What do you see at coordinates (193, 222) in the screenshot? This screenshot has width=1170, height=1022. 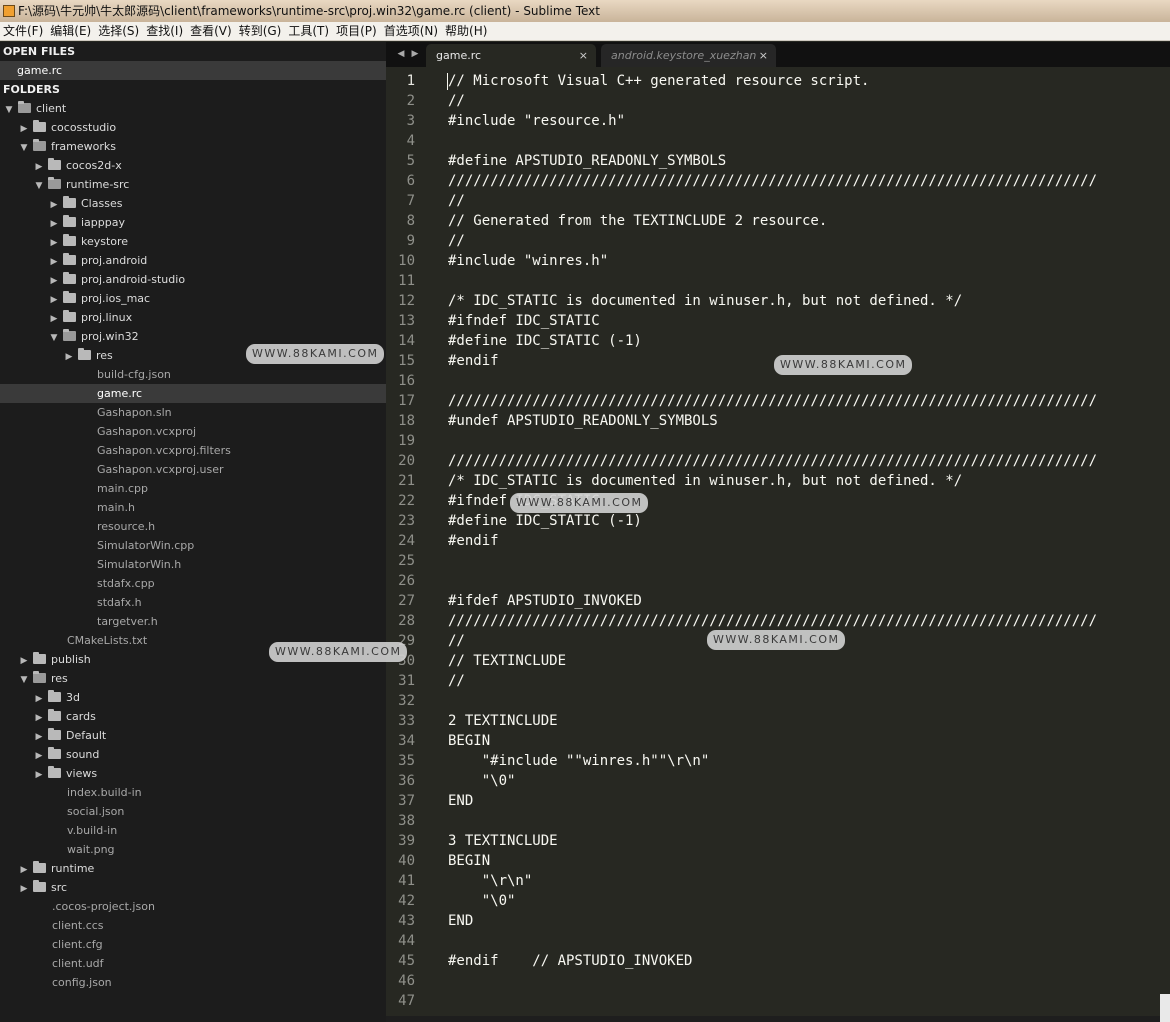 I see `tree-folder: ▶ iapppay` at bounding box center [193, 222].